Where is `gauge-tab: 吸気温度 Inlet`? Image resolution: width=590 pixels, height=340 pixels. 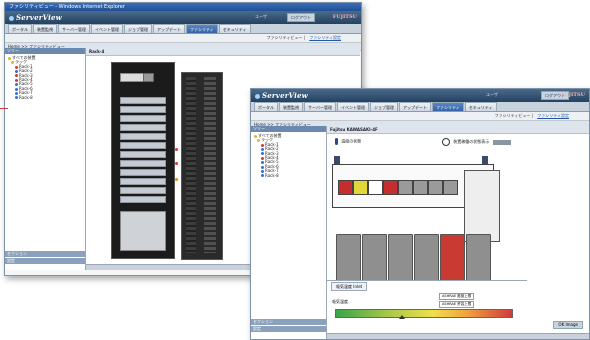 gauge-tab: 吸気温度 Inlet is located at coordinates (349, 286).